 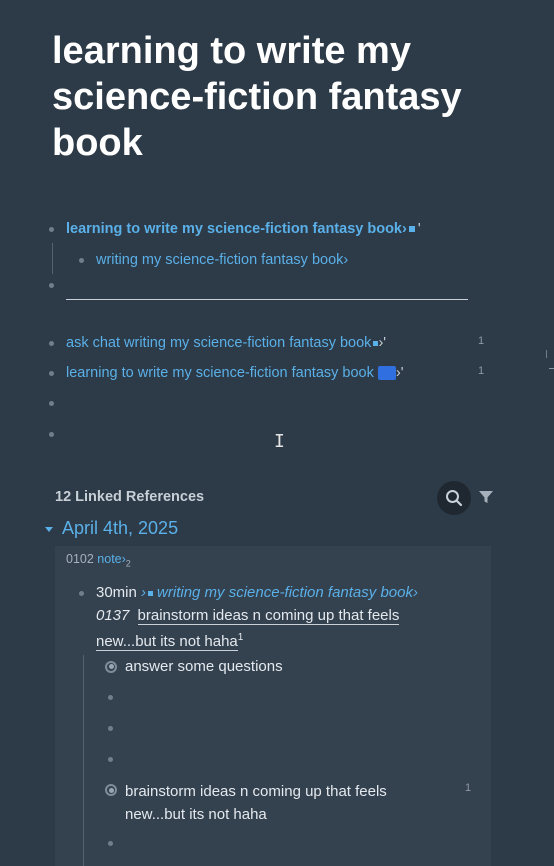 I want to click on child-block: answer some questions, so click(x=194, y=666).